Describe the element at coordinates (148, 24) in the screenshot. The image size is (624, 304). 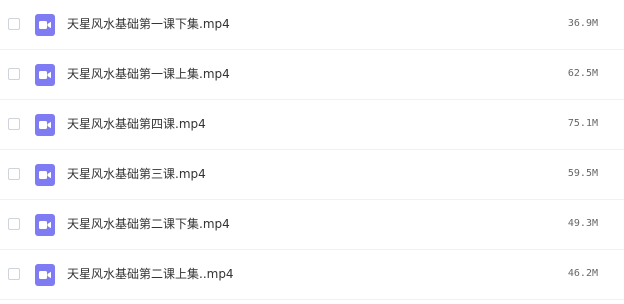
I see `file-name: 天星风水基础第一课下集.mp4` at that location.